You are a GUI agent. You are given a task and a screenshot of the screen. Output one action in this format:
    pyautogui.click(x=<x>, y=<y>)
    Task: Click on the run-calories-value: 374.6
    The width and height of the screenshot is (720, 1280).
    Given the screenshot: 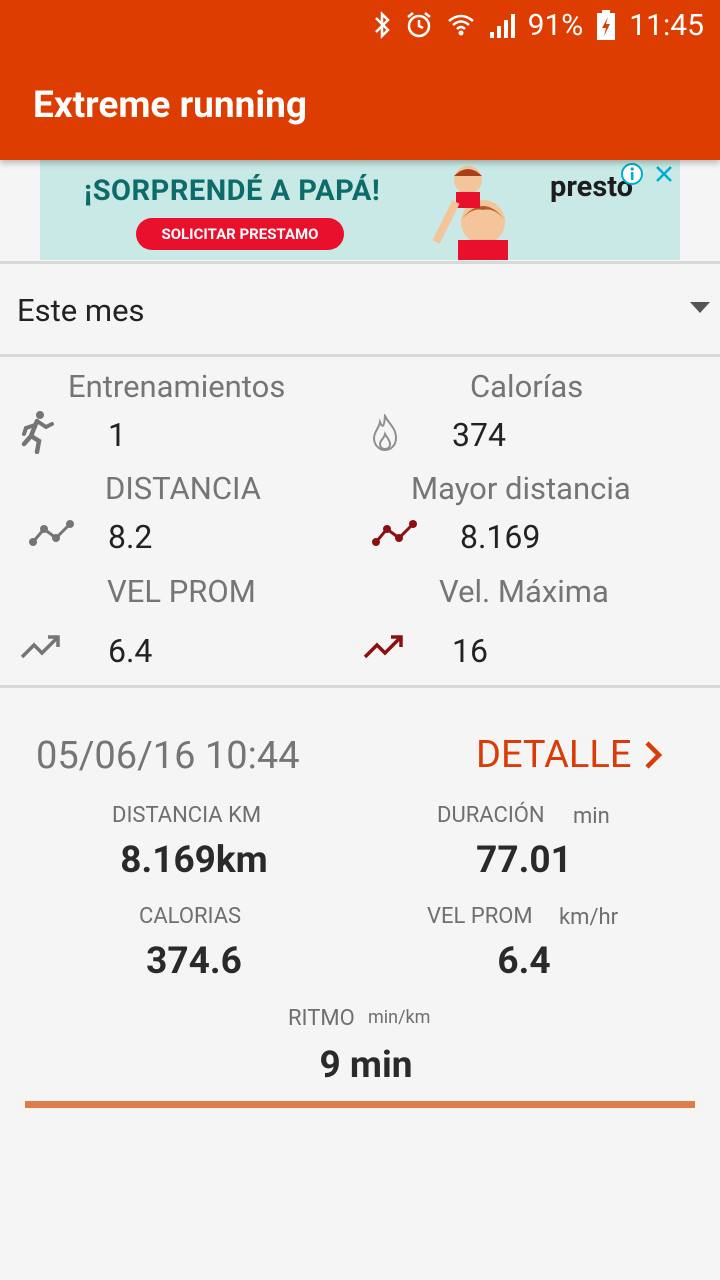 What is the action you would take?
    pyautogui.click(x=194, y=961)
    